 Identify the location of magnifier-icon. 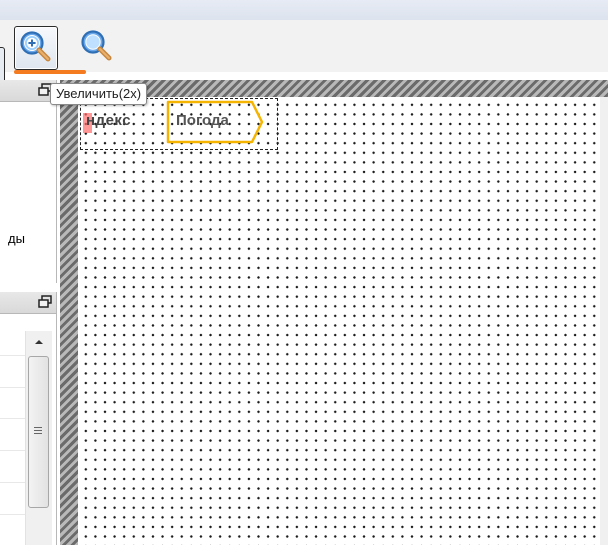
(96, 45).